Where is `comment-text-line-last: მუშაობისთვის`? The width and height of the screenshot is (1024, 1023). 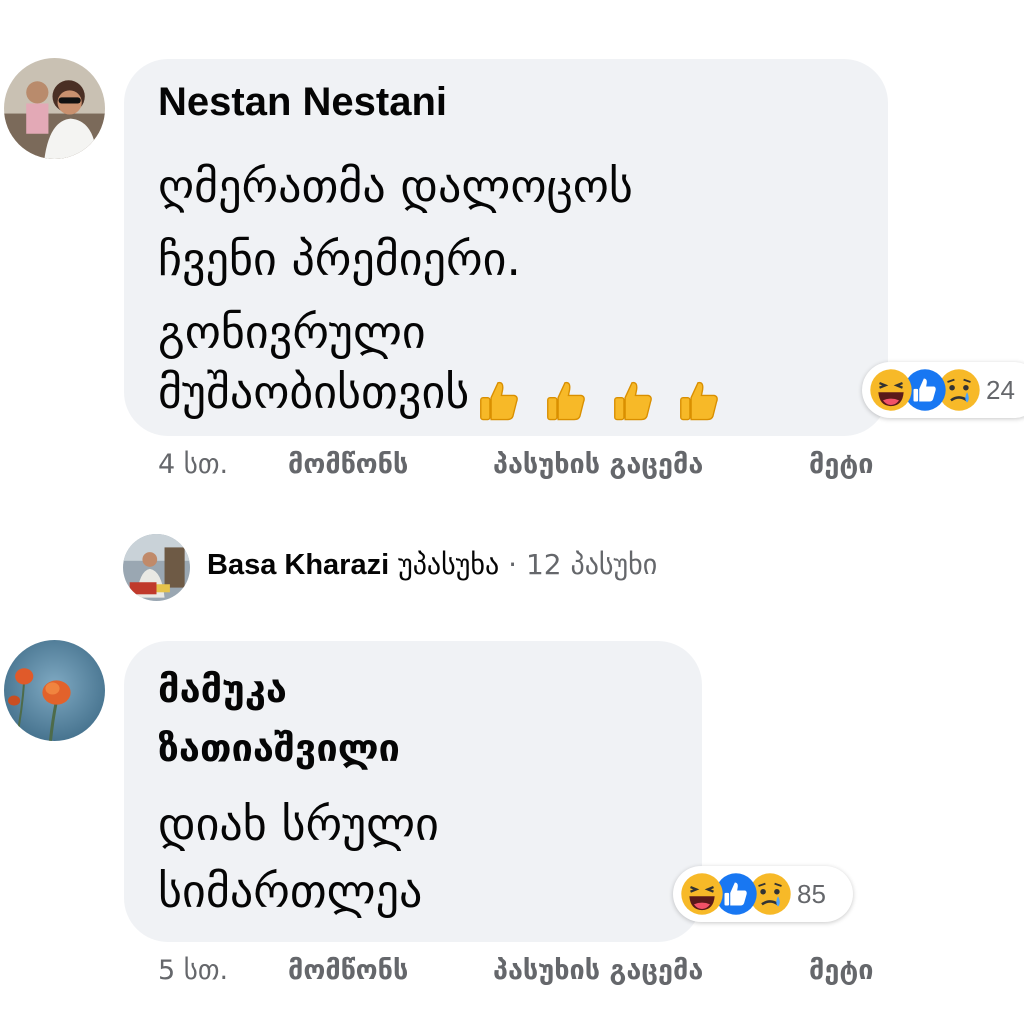
comment-text-line-last: მუშაობისთვის is located at coordinates (442, 394).